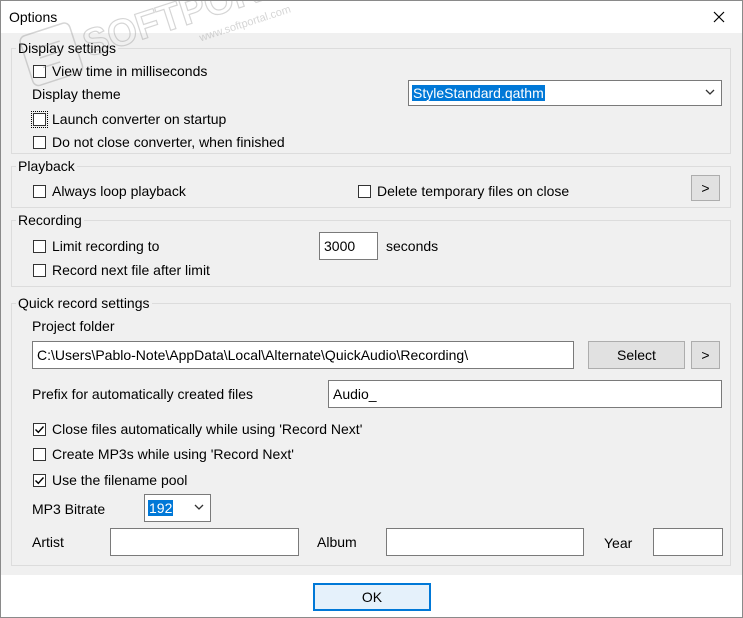 The image size is (743, 618). What do you see at coordinates (106, 246) in the screenshot?
I see `limit-recording-label: Limit recording to` at bounding box center [106, 246].